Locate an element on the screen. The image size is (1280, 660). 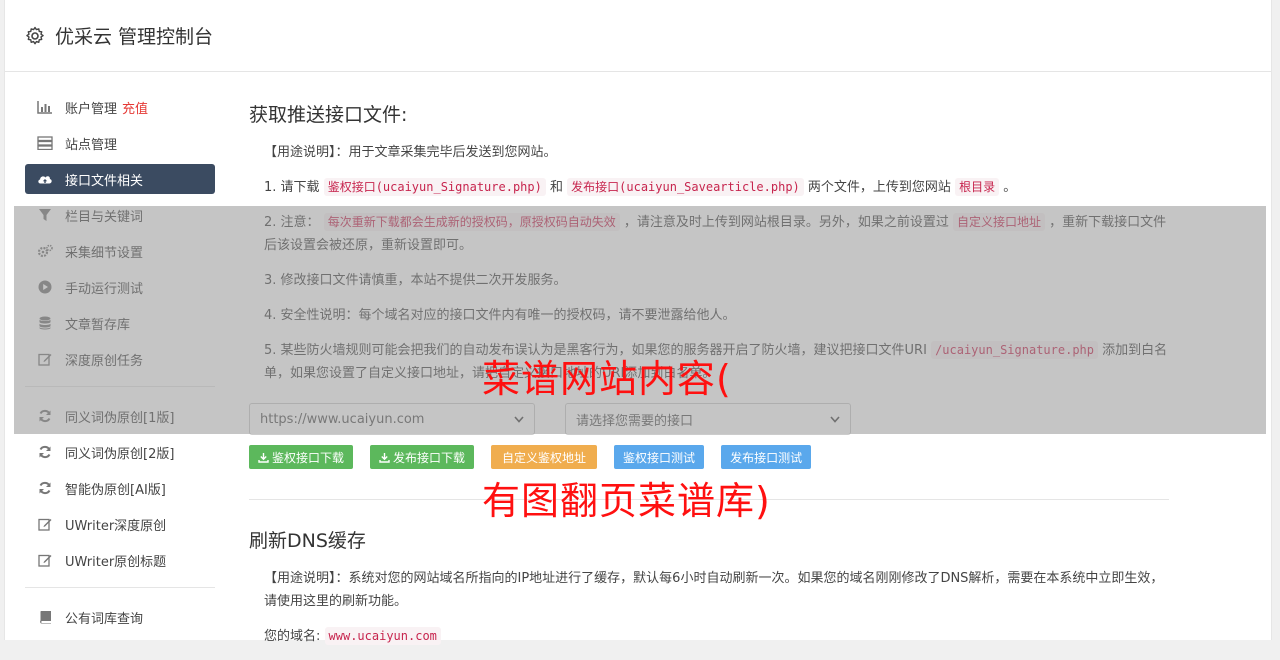
sidebar-item-label: 站点管理 is located at coordinates (91, 145).